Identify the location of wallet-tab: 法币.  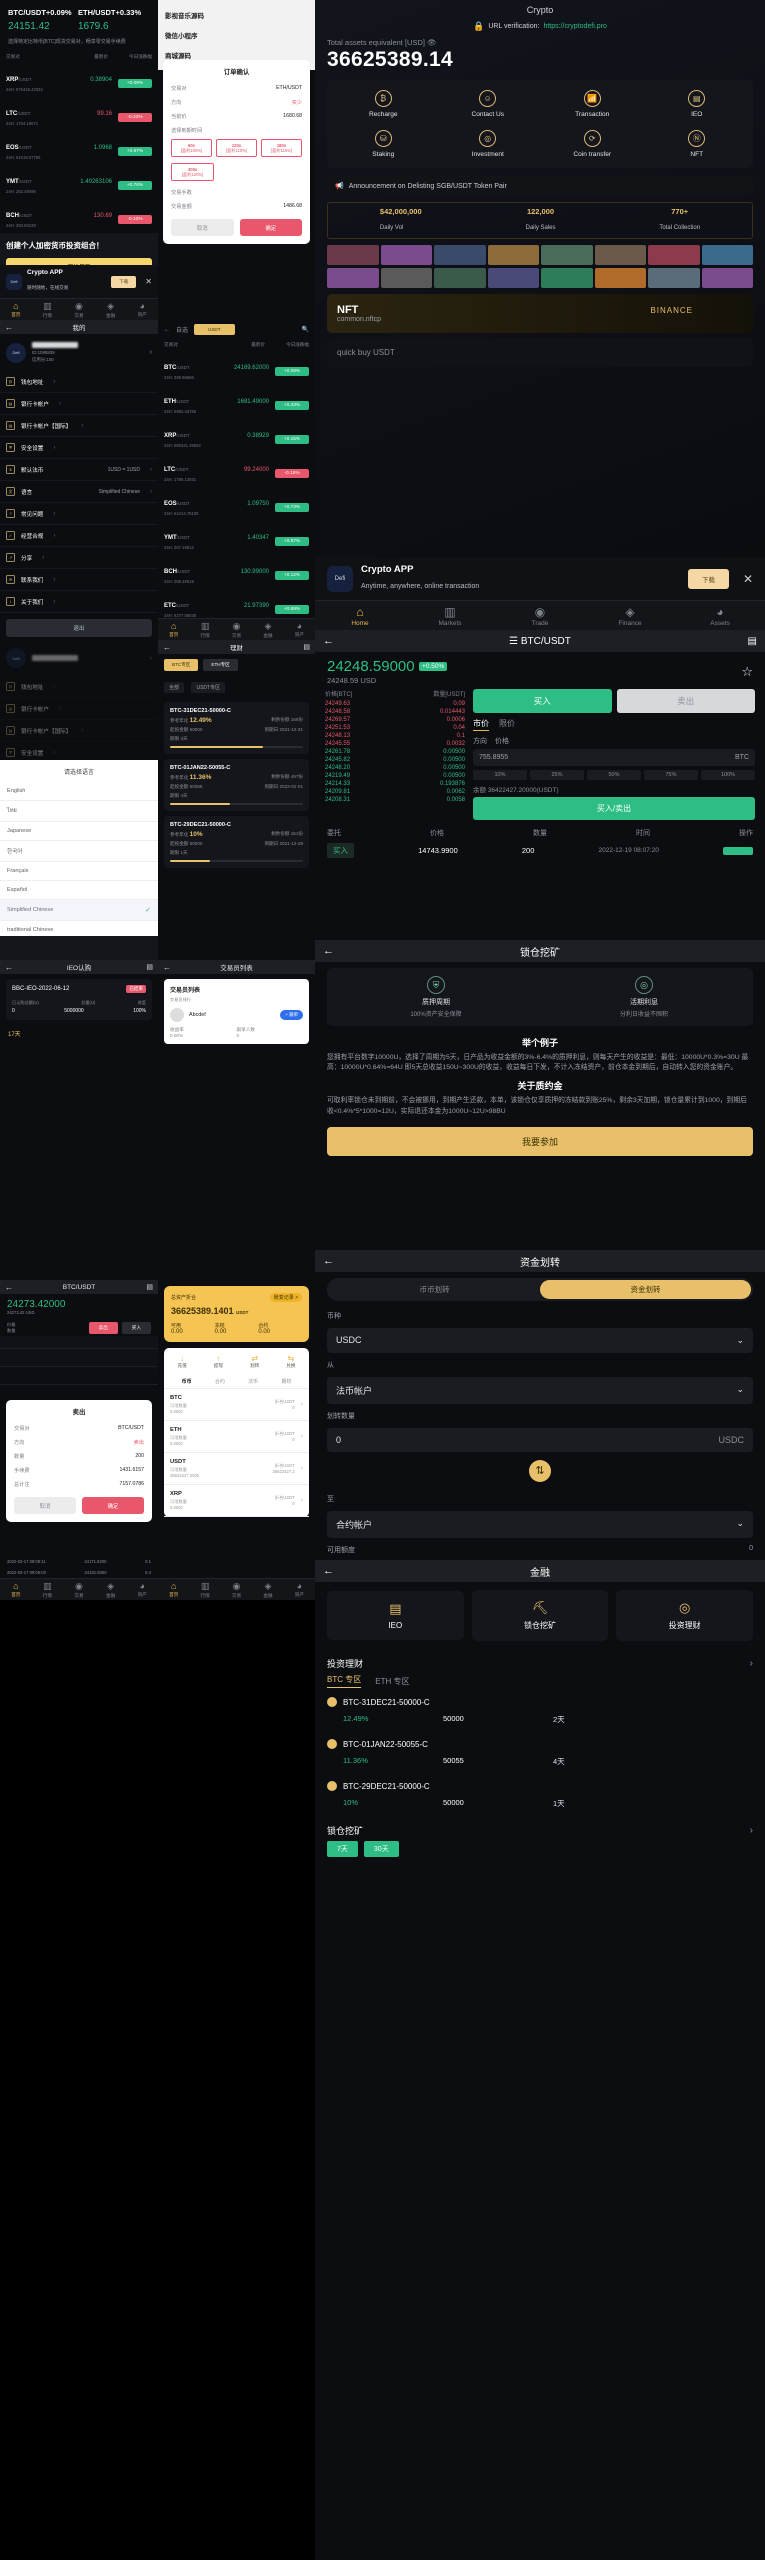
(253, 1381).